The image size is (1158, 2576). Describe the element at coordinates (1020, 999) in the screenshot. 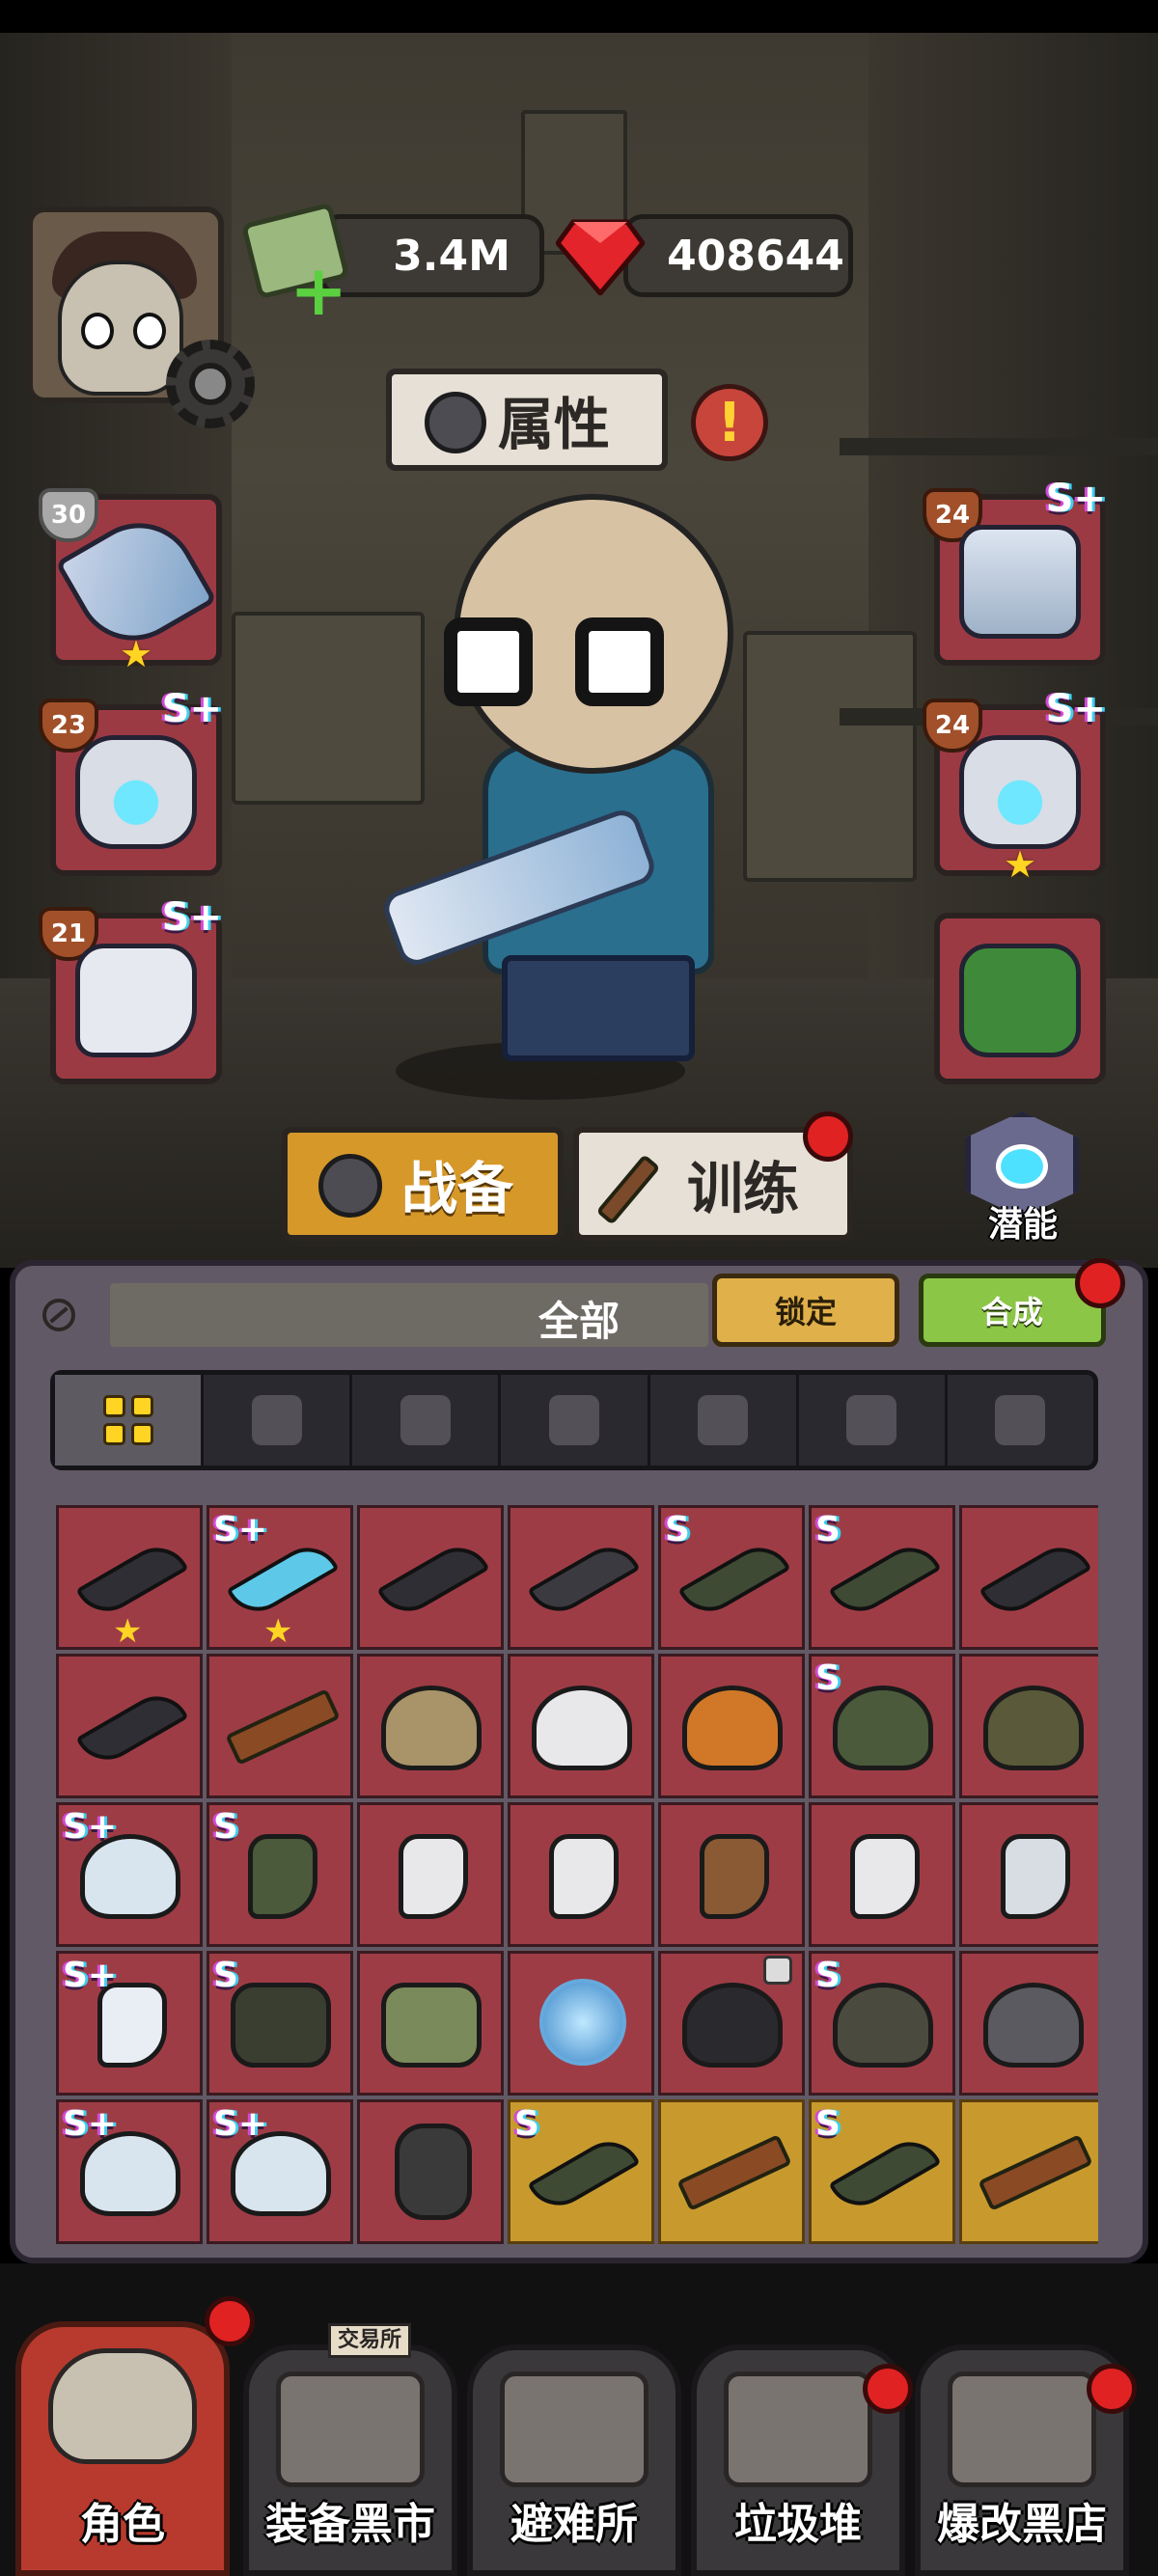

I see `equip-slot-backpack` at that location.